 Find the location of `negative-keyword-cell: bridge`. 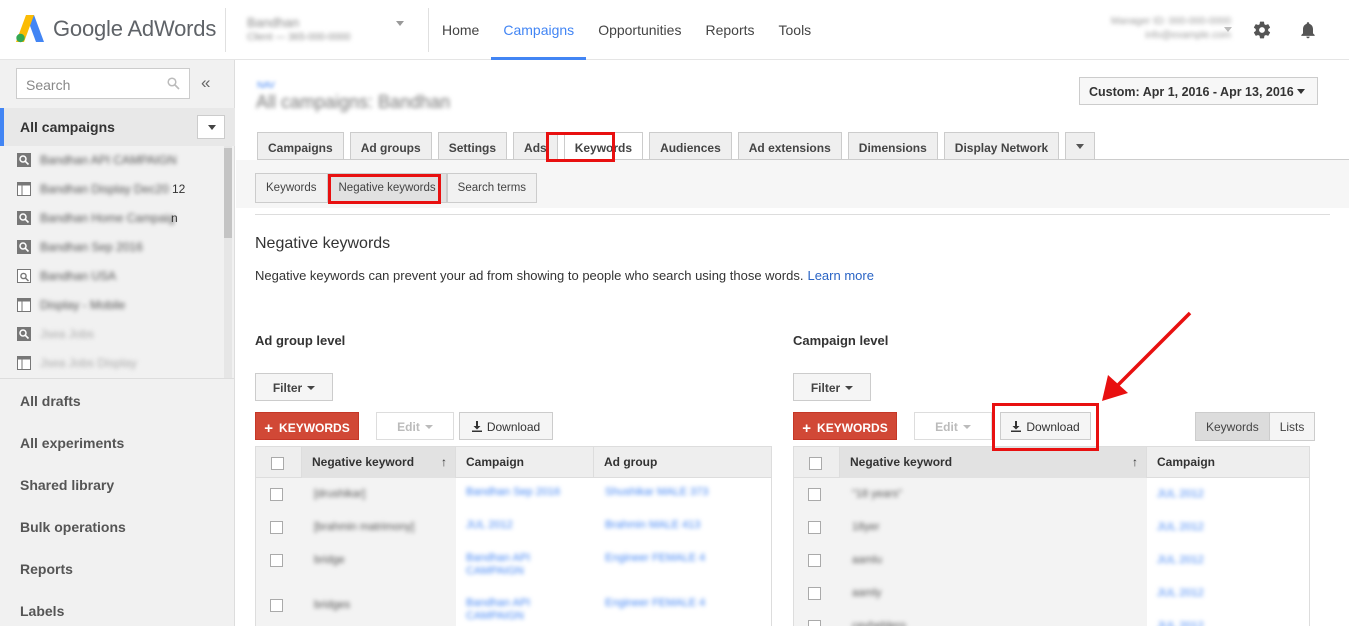

negative-keyword-cell: bridge is located at coordinates (329, 560).